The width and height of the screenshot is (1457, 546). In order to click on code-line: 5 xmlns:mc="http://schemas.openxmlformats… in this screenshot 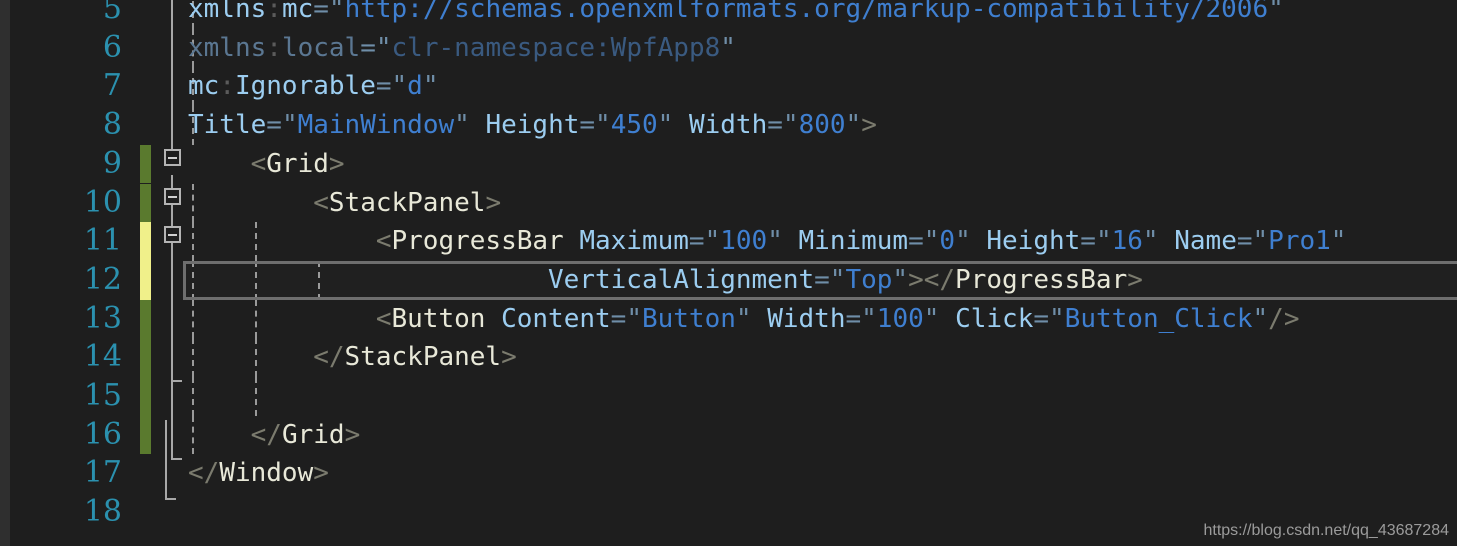, I will do `click(728, 14)`.